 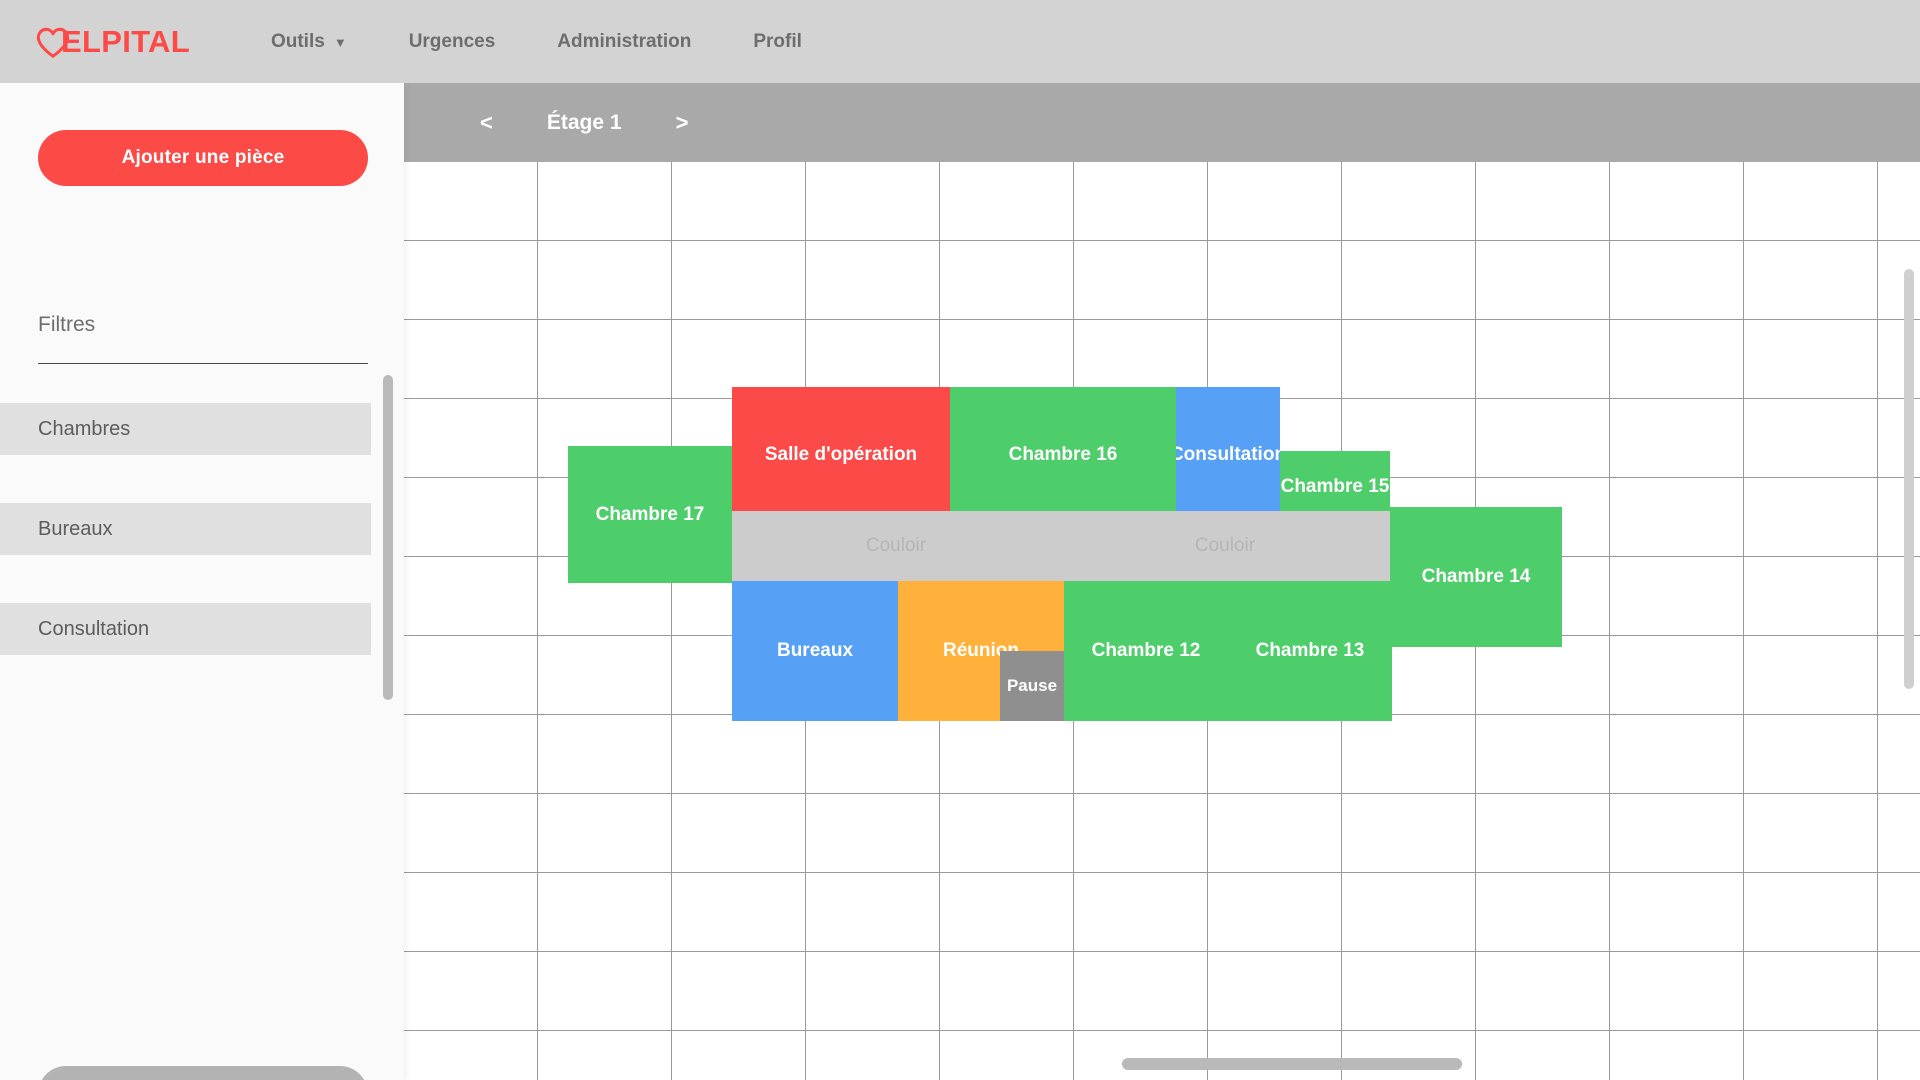 What do you see at coordinates (1292, 1064) in the screenshot?
I see `horizontal-scrollbar-thumb` at bounding box center [1292, 1064].